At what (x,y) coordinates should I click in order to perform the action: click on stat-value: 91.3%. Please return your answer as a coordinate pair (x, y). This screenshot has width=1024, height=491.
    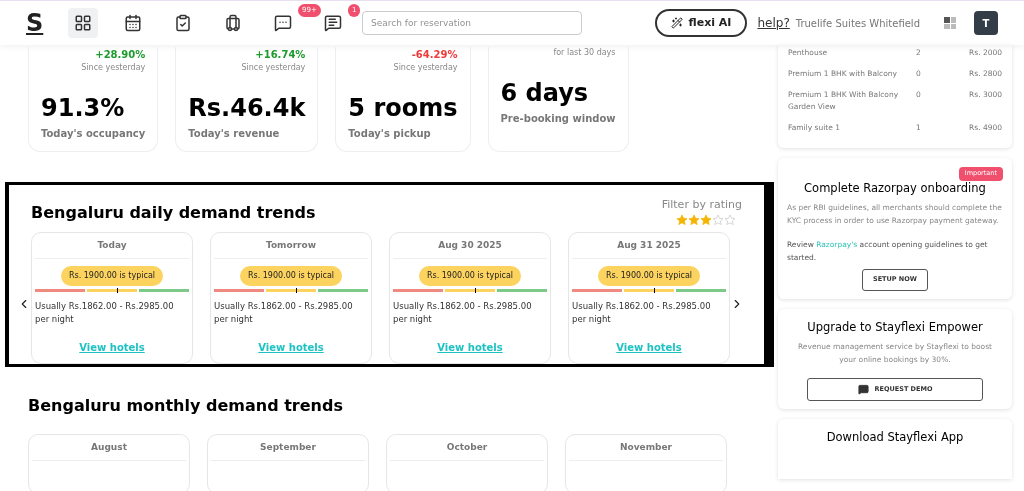
    Looking at the image, I should click on (83, 108).